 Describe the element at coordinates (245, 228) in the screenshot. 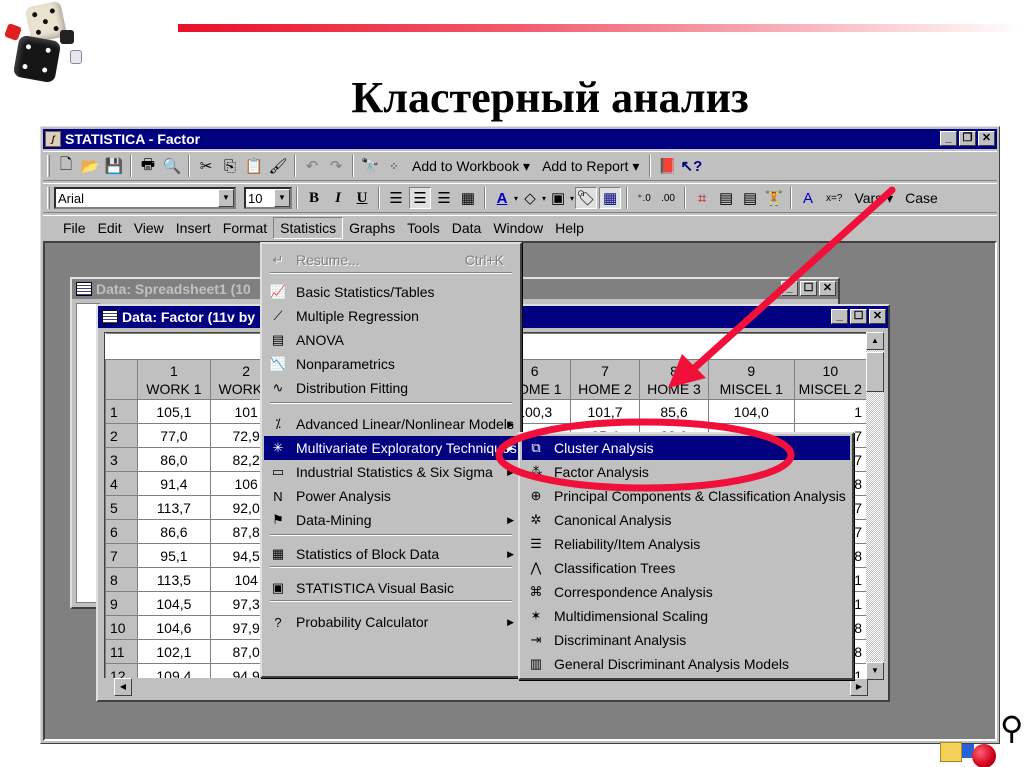

I see `menu-format: Format` at that location.